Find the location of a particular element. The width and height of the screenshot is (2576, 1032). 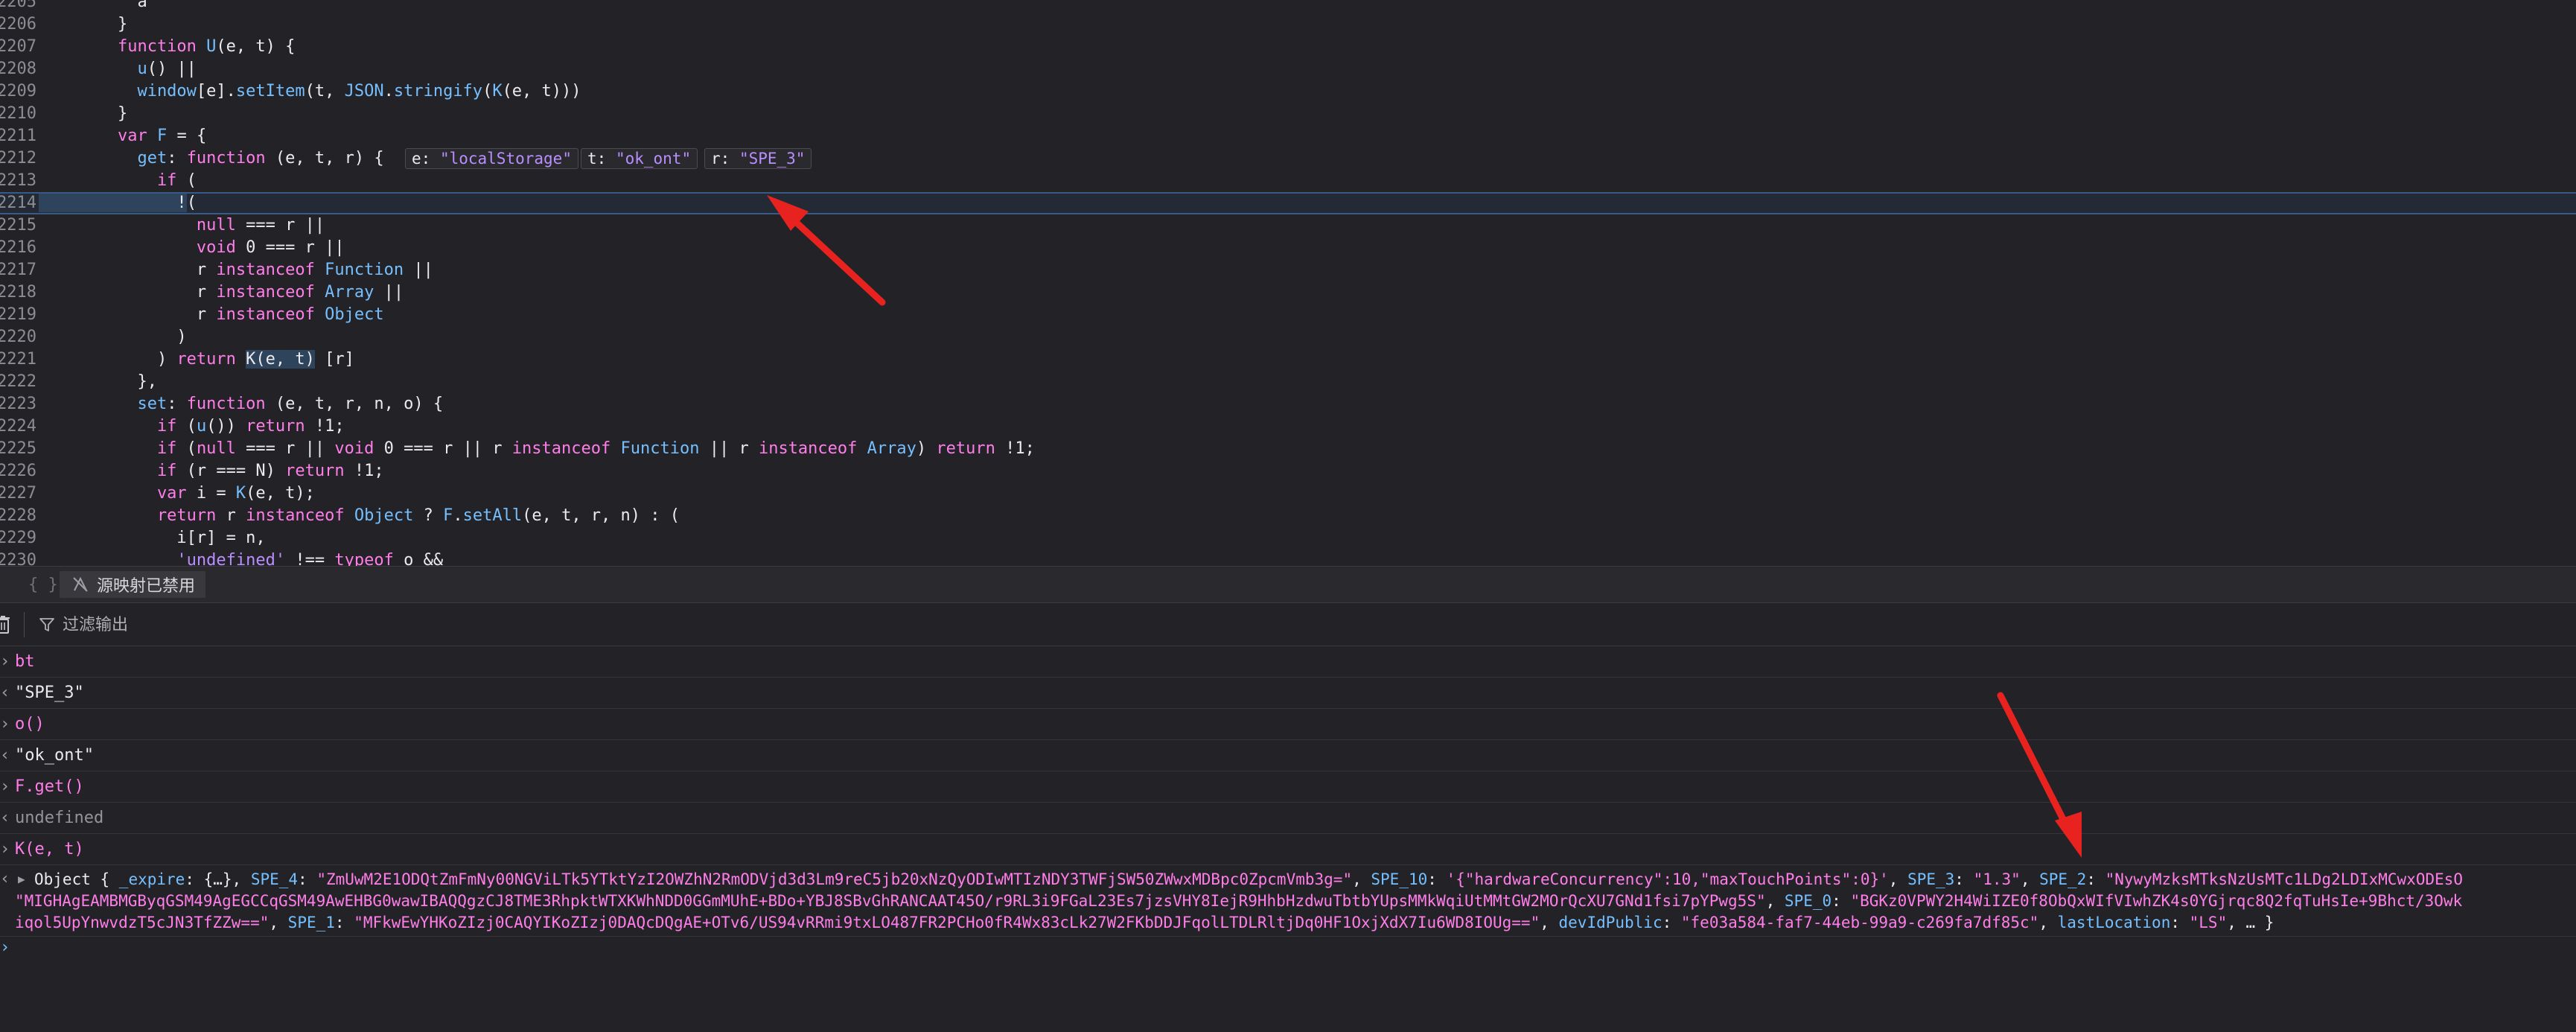

code-token: return is located at coordinates (315, 471).